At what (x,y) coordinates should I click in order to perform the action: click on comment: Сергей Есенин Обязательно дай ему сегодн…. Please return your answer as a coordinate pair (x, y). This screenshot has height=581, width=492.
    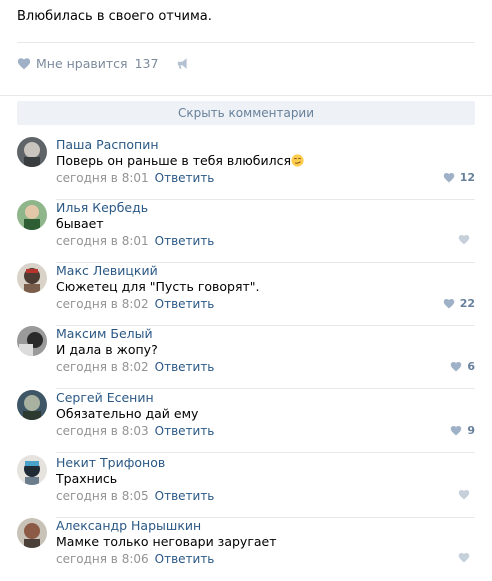
    Looking at the image, I should click on (246, 421).